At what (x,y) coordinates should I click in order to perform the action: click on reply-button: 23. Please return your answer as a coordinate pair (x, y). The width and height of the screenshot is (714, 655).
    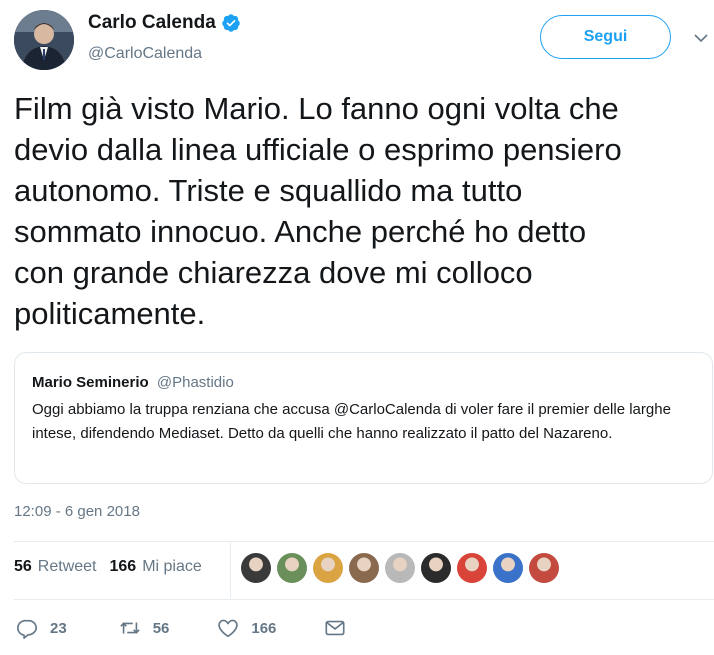
    Looking at the image, I should click on (41, 628).